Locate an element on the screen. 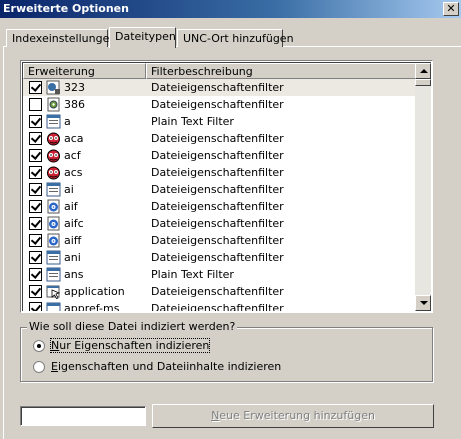 The width and height of the screenshot is (461, 439). row-extension: ai is located at coordinates (69, 189).